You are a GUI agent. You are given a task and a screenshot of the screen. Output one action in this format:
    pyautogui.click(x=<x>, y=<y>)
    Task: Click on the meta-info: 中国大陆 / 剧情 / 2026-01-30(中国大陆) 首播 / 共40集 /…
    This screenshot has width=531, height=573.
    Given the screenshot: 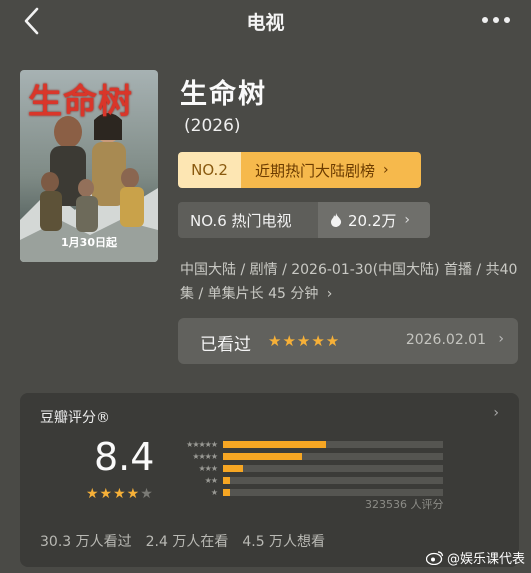 What is the action you would take?
    pyautogui.click(x=350, y=282)
    